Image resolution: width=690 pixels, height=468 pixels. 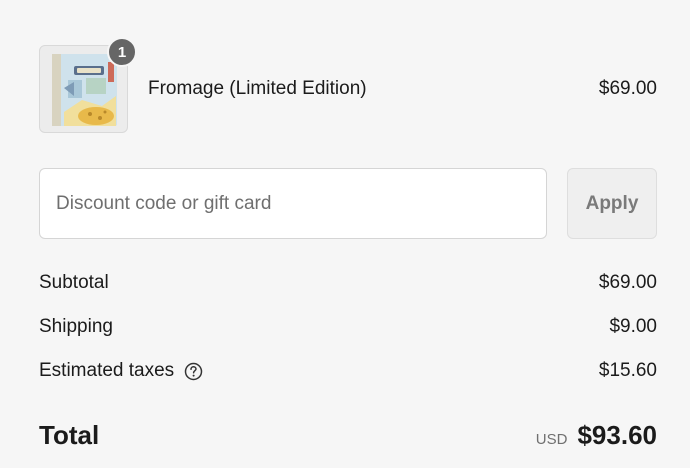 What do you see at coordinates (551, 439) in the screenshot?
I see `currency-code: USD` at bounding box center [551, 439].